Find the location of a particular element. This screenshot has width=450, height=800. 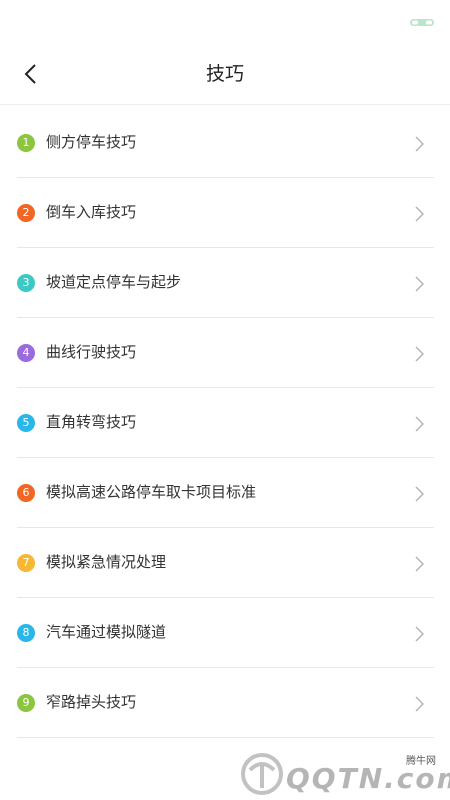

page-title: 技巧 is located at coordinates (224, 74).